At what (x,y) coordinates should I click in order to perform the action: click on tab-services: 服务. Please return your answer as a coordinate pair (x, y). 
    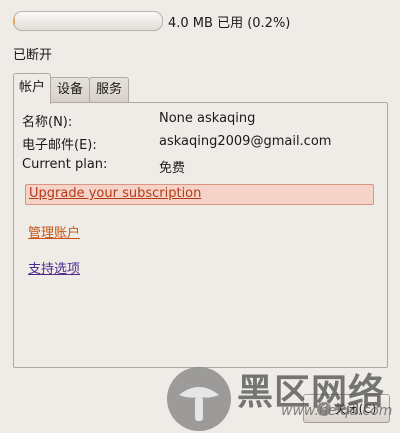
    Looking at the image, I should click on (109, 89).